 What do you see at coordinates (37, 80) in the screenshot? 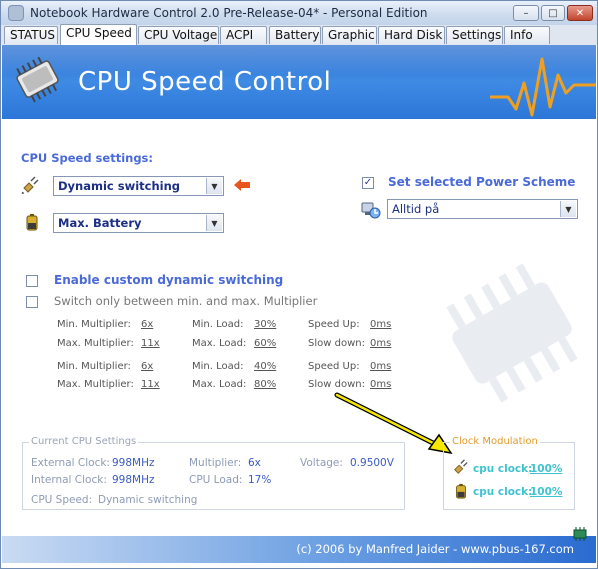
I see `cpu-chip-icon` at bounding box center [37, 80].